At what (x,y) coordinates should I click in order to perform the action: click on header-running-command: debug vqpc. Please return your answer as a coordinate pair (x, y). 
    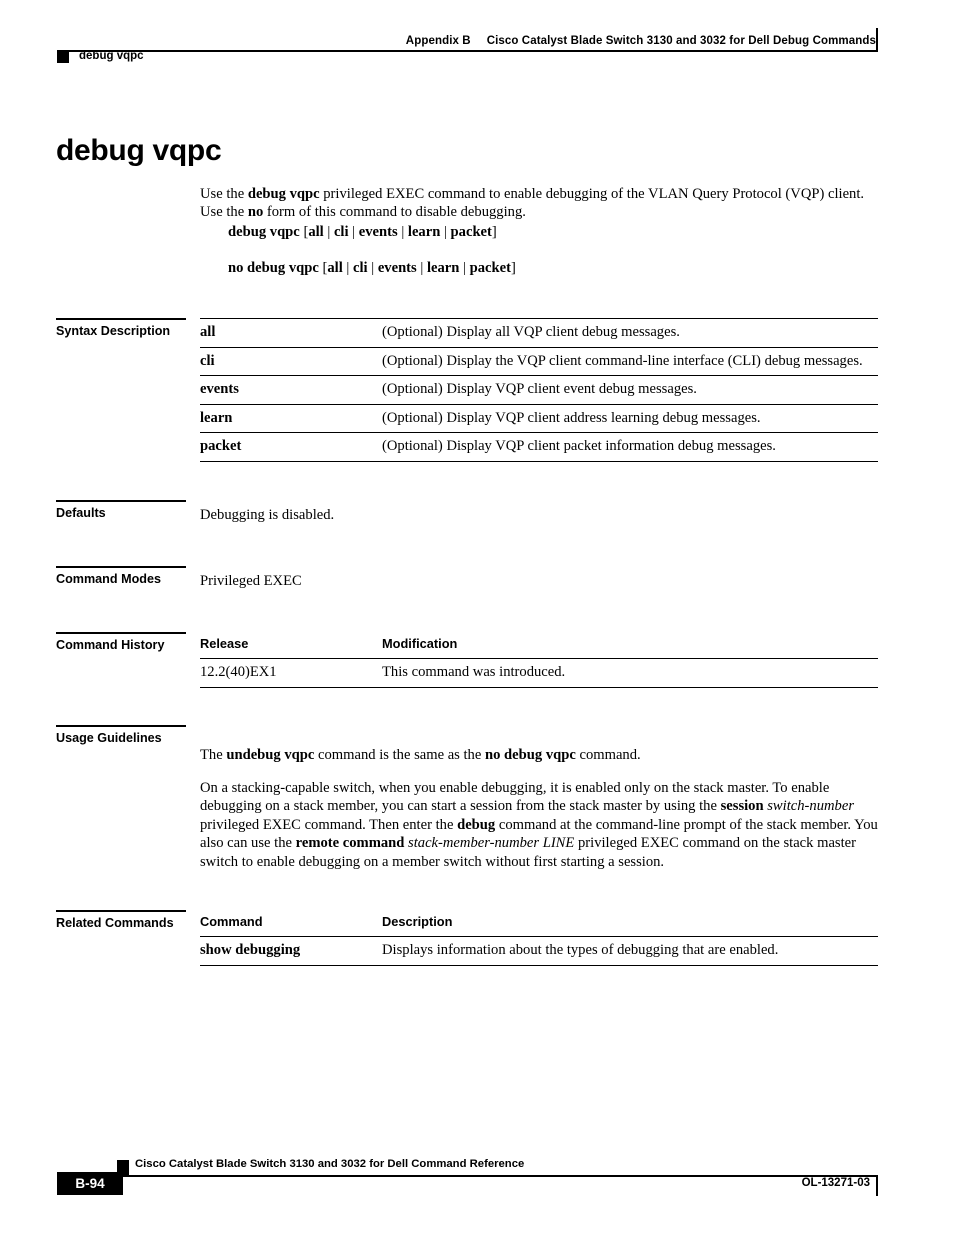
    Looking at the image, I should click on (111, 56).